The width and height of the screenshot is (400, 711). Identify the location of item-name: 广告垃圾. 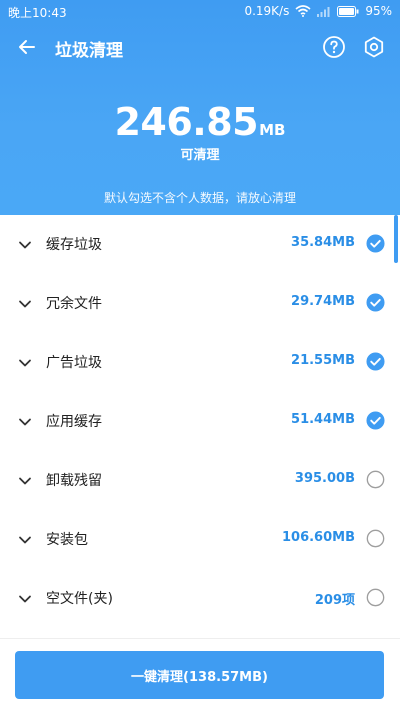
(74, 363).